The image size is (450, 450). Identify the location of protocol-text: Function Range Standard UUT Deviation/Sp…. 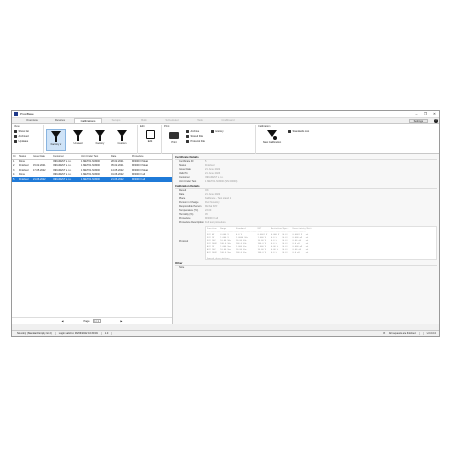
(321, 243).